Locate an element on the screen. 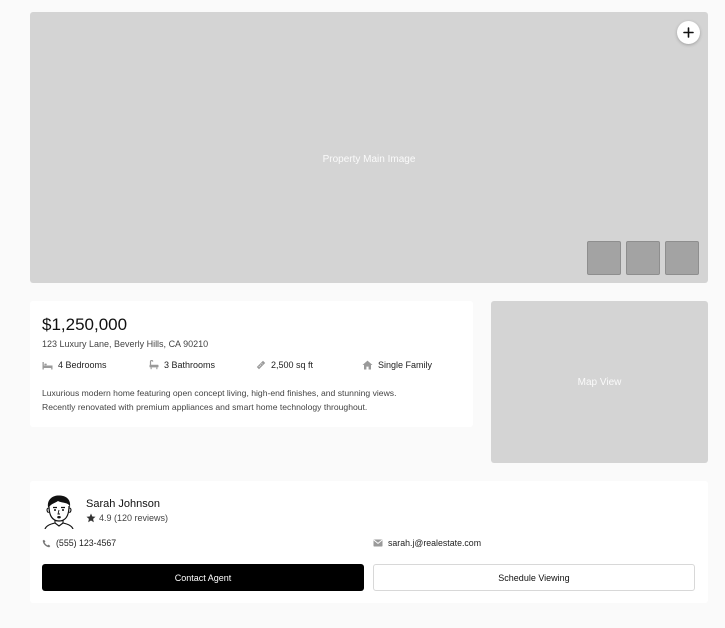 This screenshot has height=628, width=725. feature-bedrooms: 4 Bedrooms is located at coordinates (74, 365).